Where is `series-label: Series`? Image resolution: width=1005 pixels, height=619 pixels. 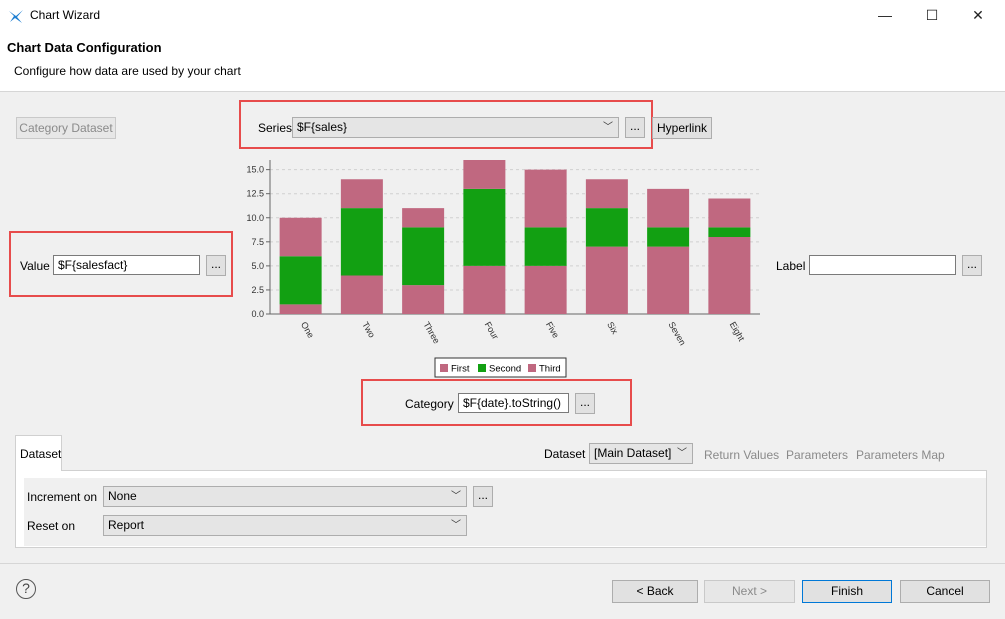
series-label: Series is located at coordinates (275, 128).